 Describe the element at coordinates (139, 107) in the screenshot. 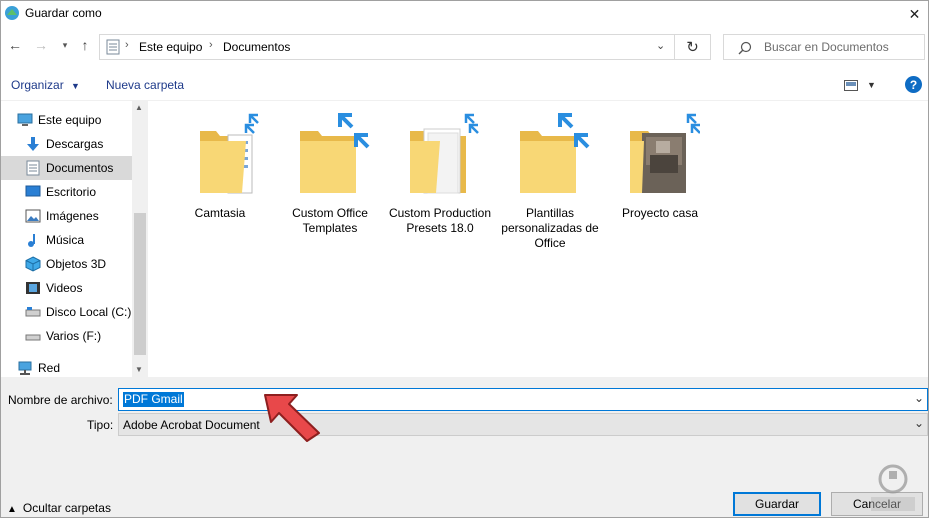

I see `scroll-up-icon: ▲` at that location.